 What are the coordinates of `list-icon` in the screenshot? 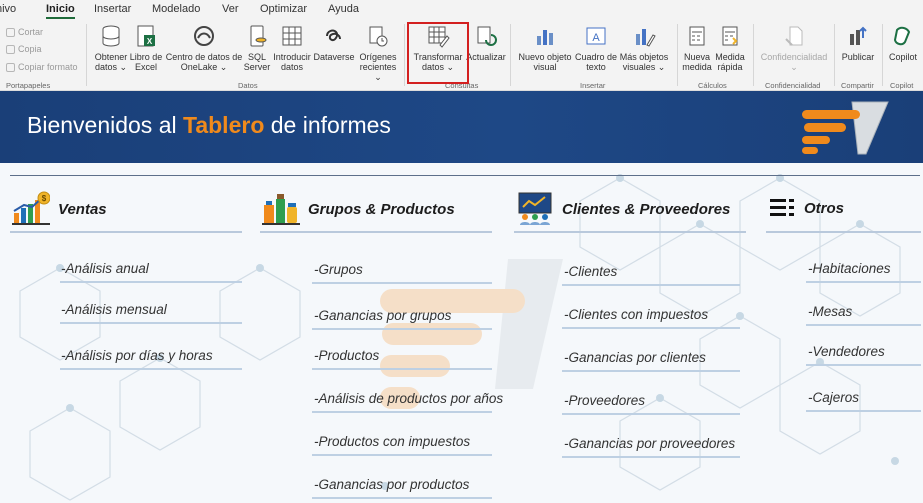 It's located at (782, 207).